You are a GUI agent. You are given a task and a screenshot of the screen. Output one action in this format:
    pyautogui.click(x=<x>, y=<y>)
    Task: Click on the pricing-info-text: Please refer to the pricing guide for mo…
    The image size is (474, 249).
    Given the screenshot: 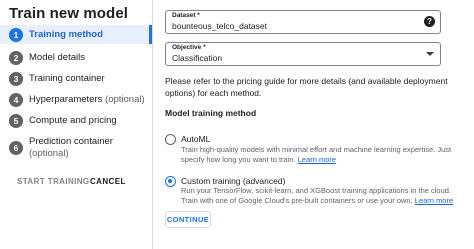 What is the action you would take?
    pyautogui.click(x=306, y=87)
    